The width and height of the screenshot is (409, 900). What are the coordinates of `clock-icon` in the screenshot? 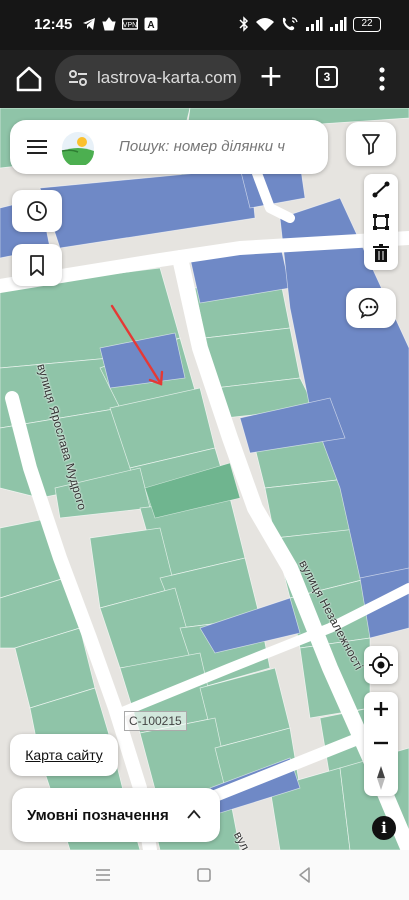 It's located at (37, 211).